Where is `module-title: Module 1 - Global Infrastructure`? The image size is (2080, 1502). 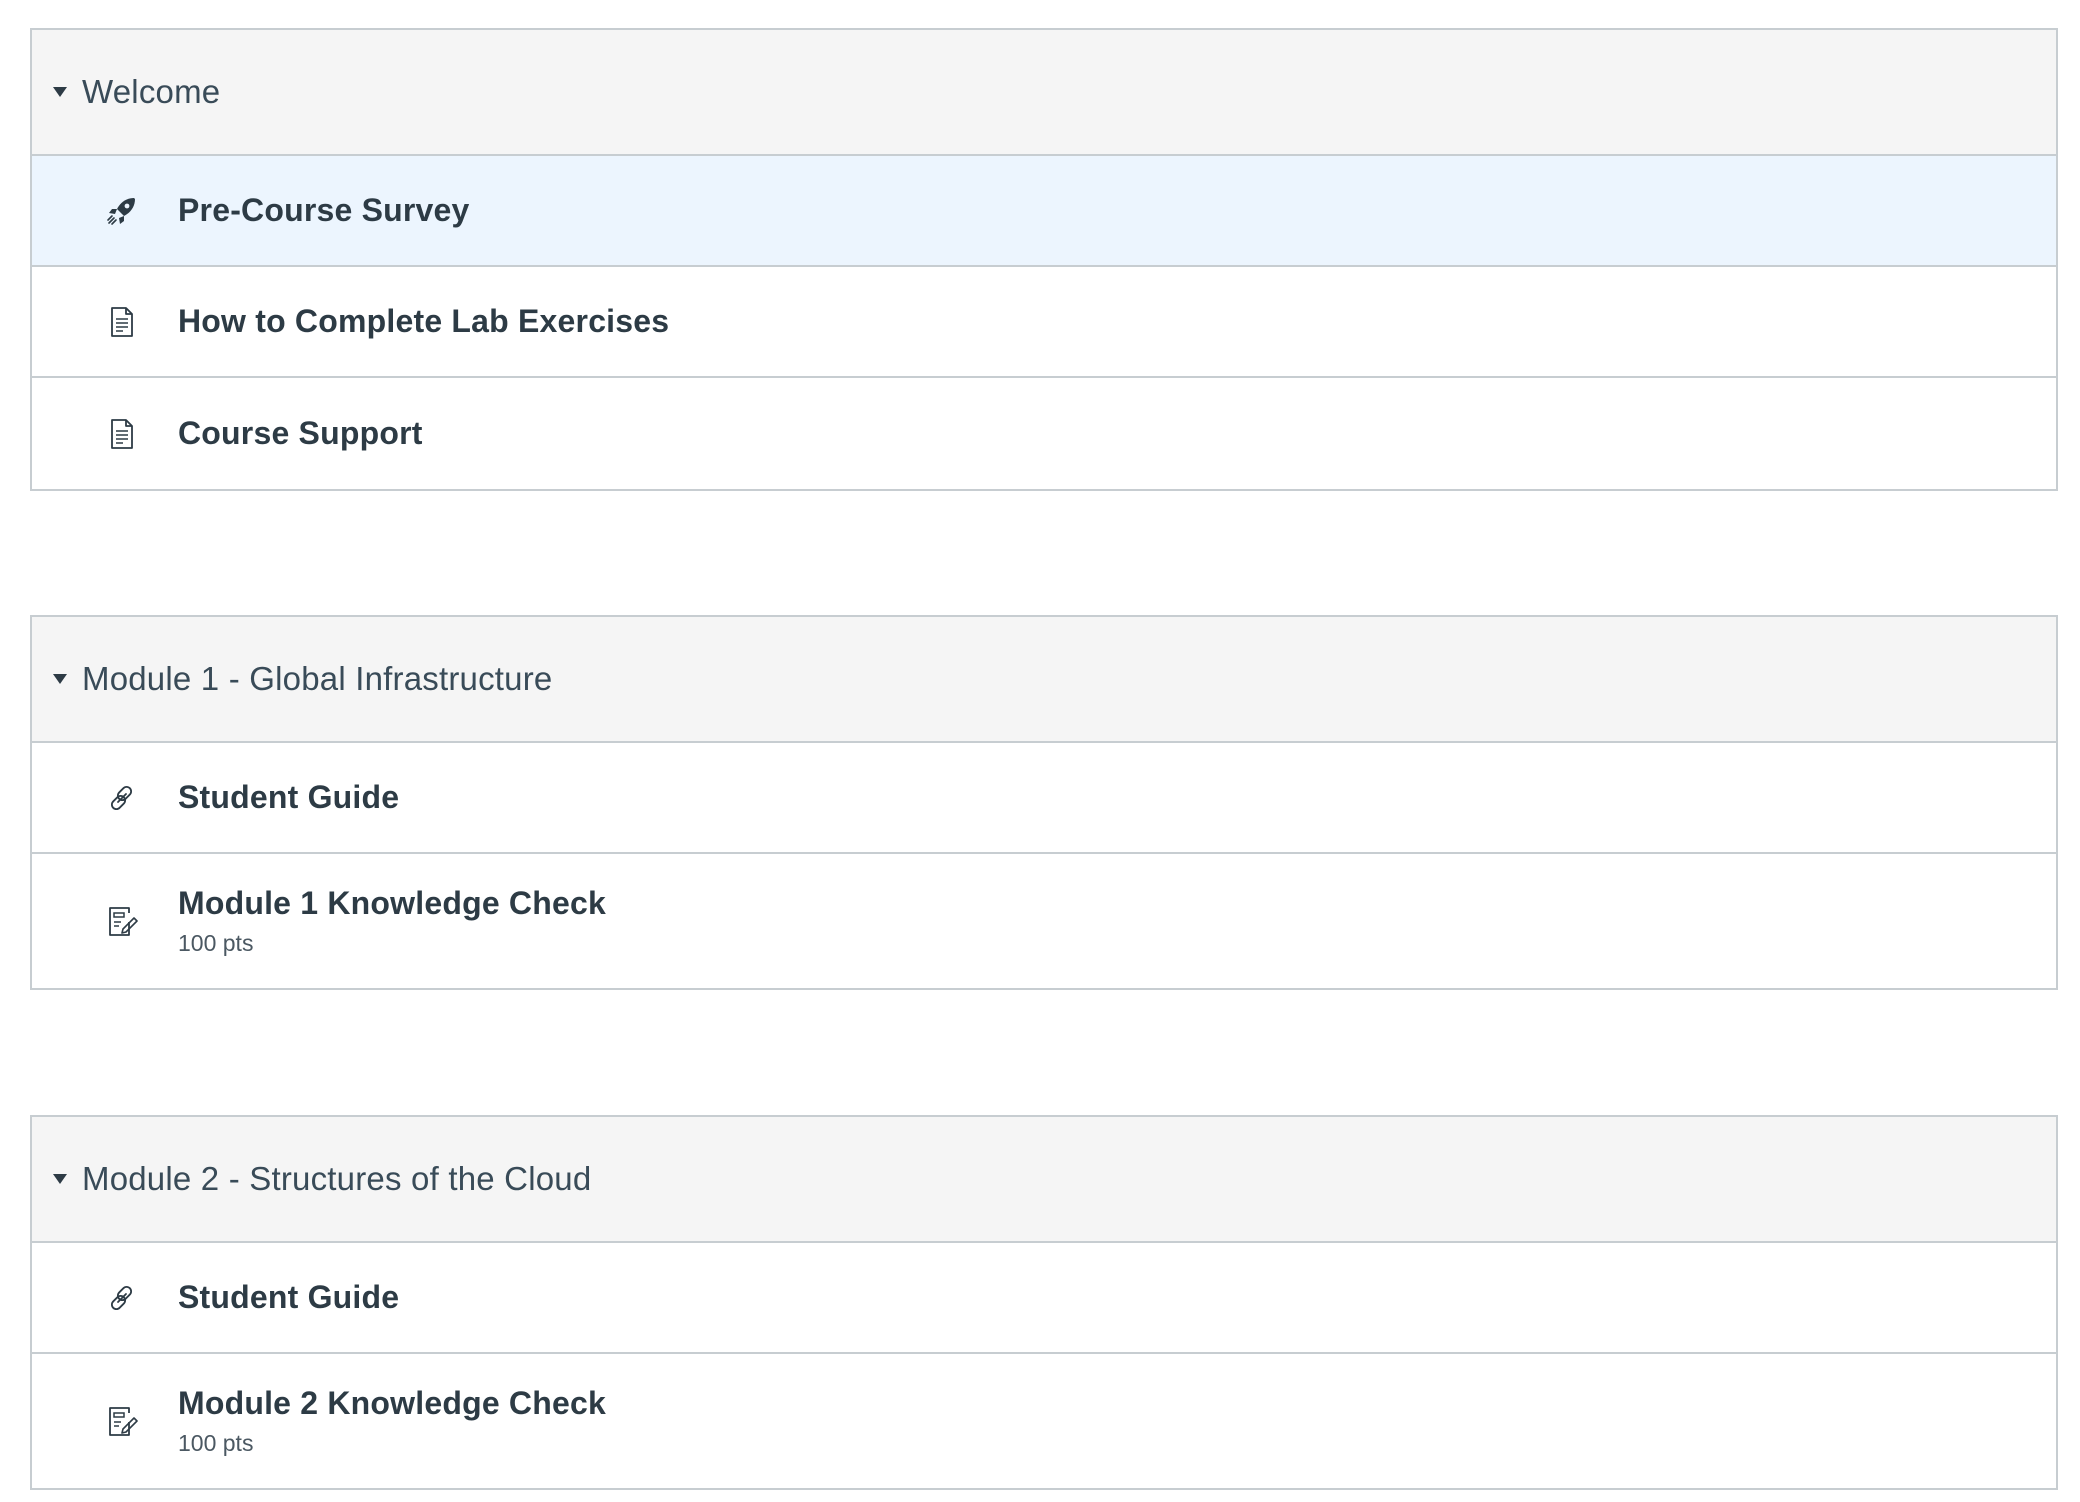 module-title: Module 1 - Global Infrastructure is located at coordinates (317, 678).